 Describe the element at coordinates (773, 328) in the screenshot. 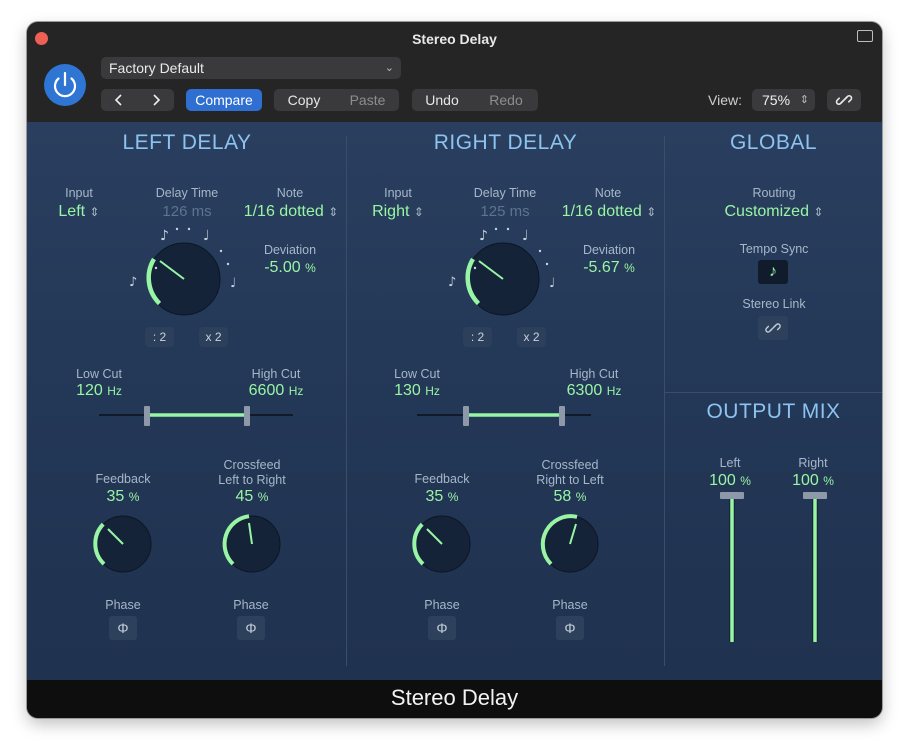

I see `stereo-link-toggle` at that location.